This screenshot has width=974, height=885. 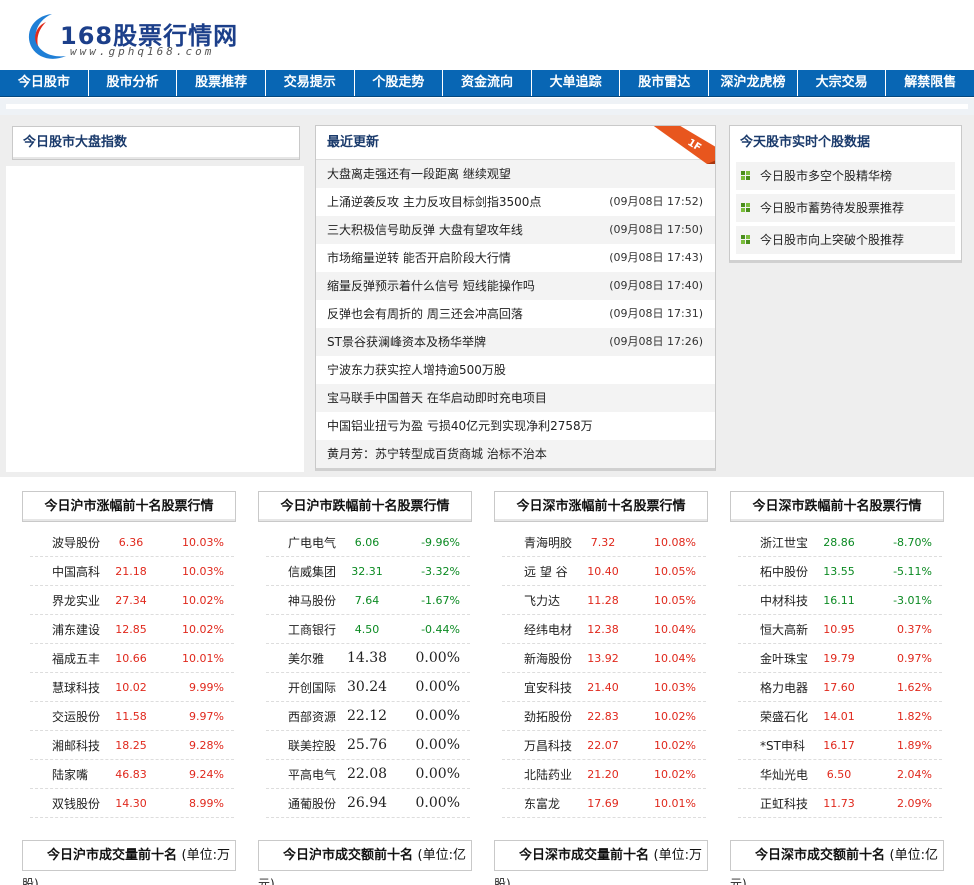 What do you see at coordinates (406, 342) in the screenshot?
I see `news-title: ST景谷获澜峰资本及杨华举牌` at bounding box center [406, 342].